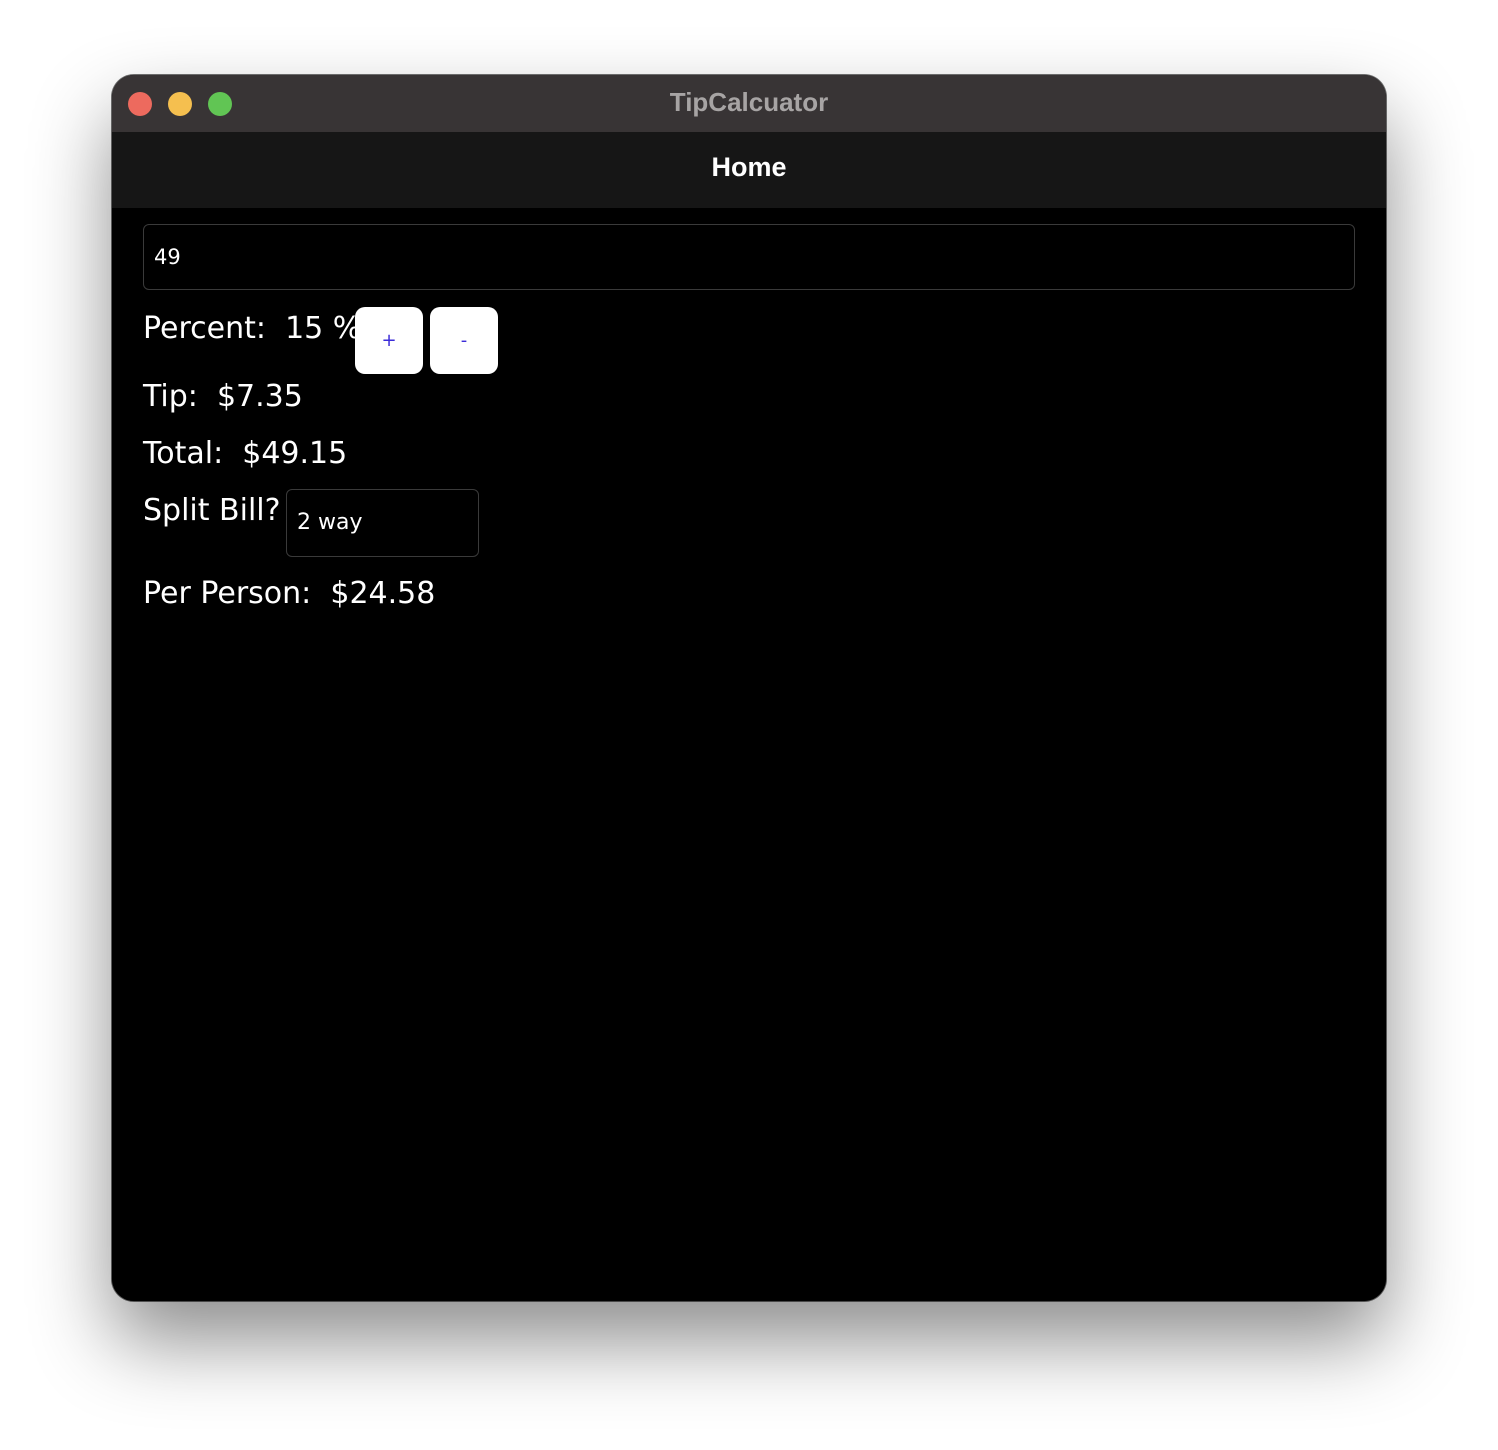  I want to click on tip-value: $7.35, so click(259, 396).